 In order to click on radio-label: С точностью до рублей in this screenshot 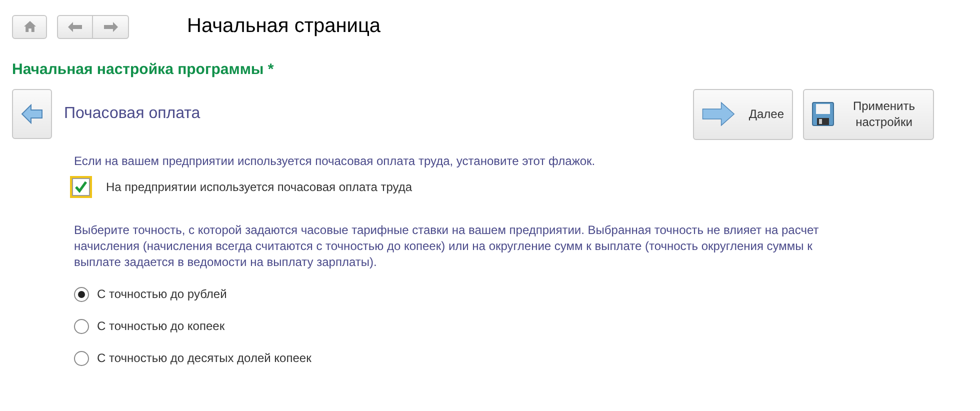, I will do `click(162, 294)`.